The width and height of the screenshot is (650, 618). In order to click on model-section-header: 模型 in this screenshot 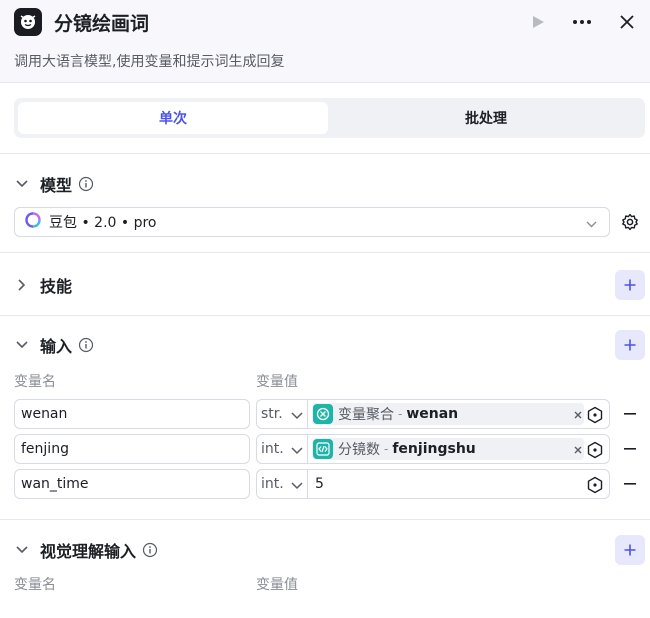, I will do `click(54, 184)`.